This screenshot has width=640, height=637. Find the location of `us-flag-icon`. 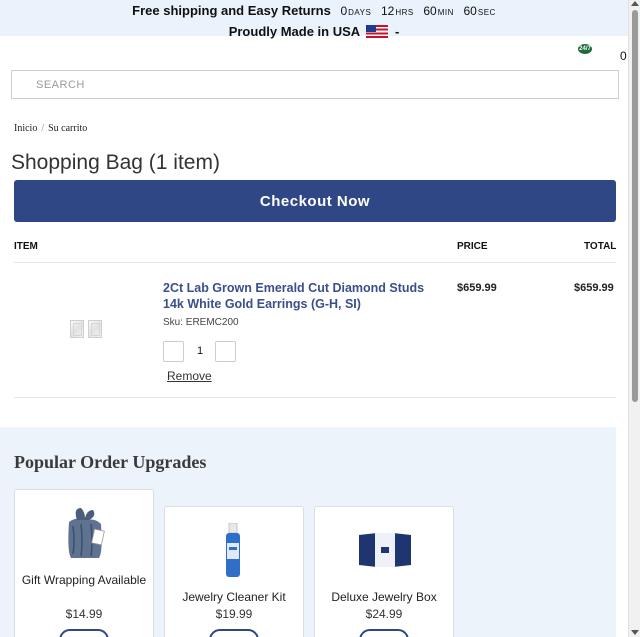

us-flag-icon is located at coordinates (377, 31).